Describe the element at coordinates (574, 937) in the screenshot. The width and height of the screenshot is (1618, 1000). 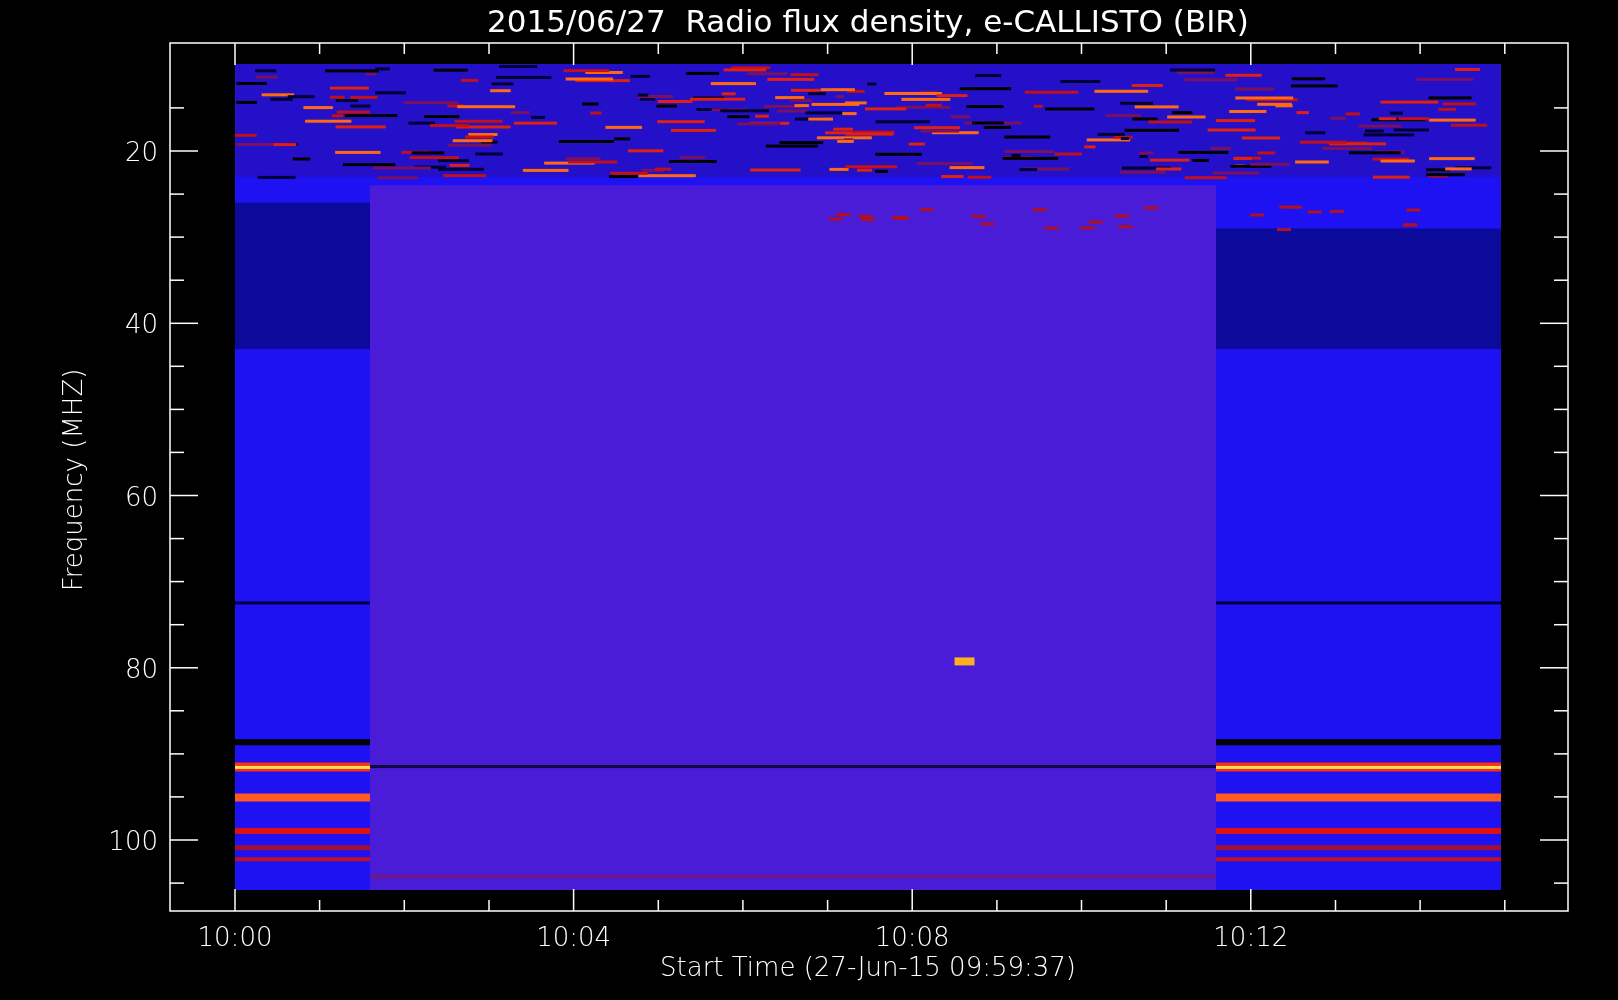
I see `x-tick-label: 10:04` at that location.